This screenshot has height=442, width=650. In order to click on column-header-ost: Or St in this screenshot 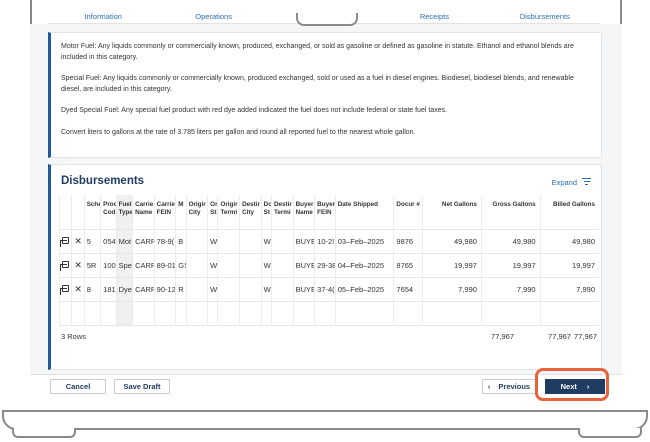, I will do `click(212, 212)`.